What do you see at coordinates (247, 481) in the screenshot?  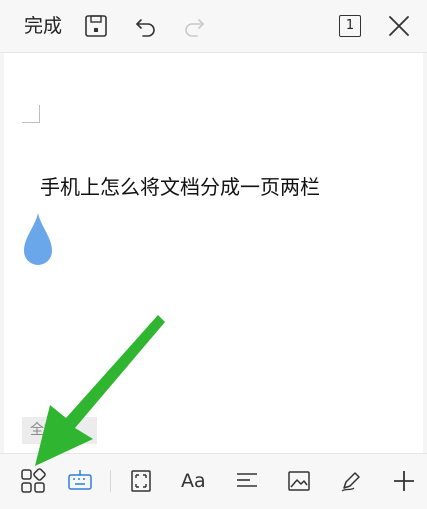 I see `align-icon` at bounding box center [247, 481].